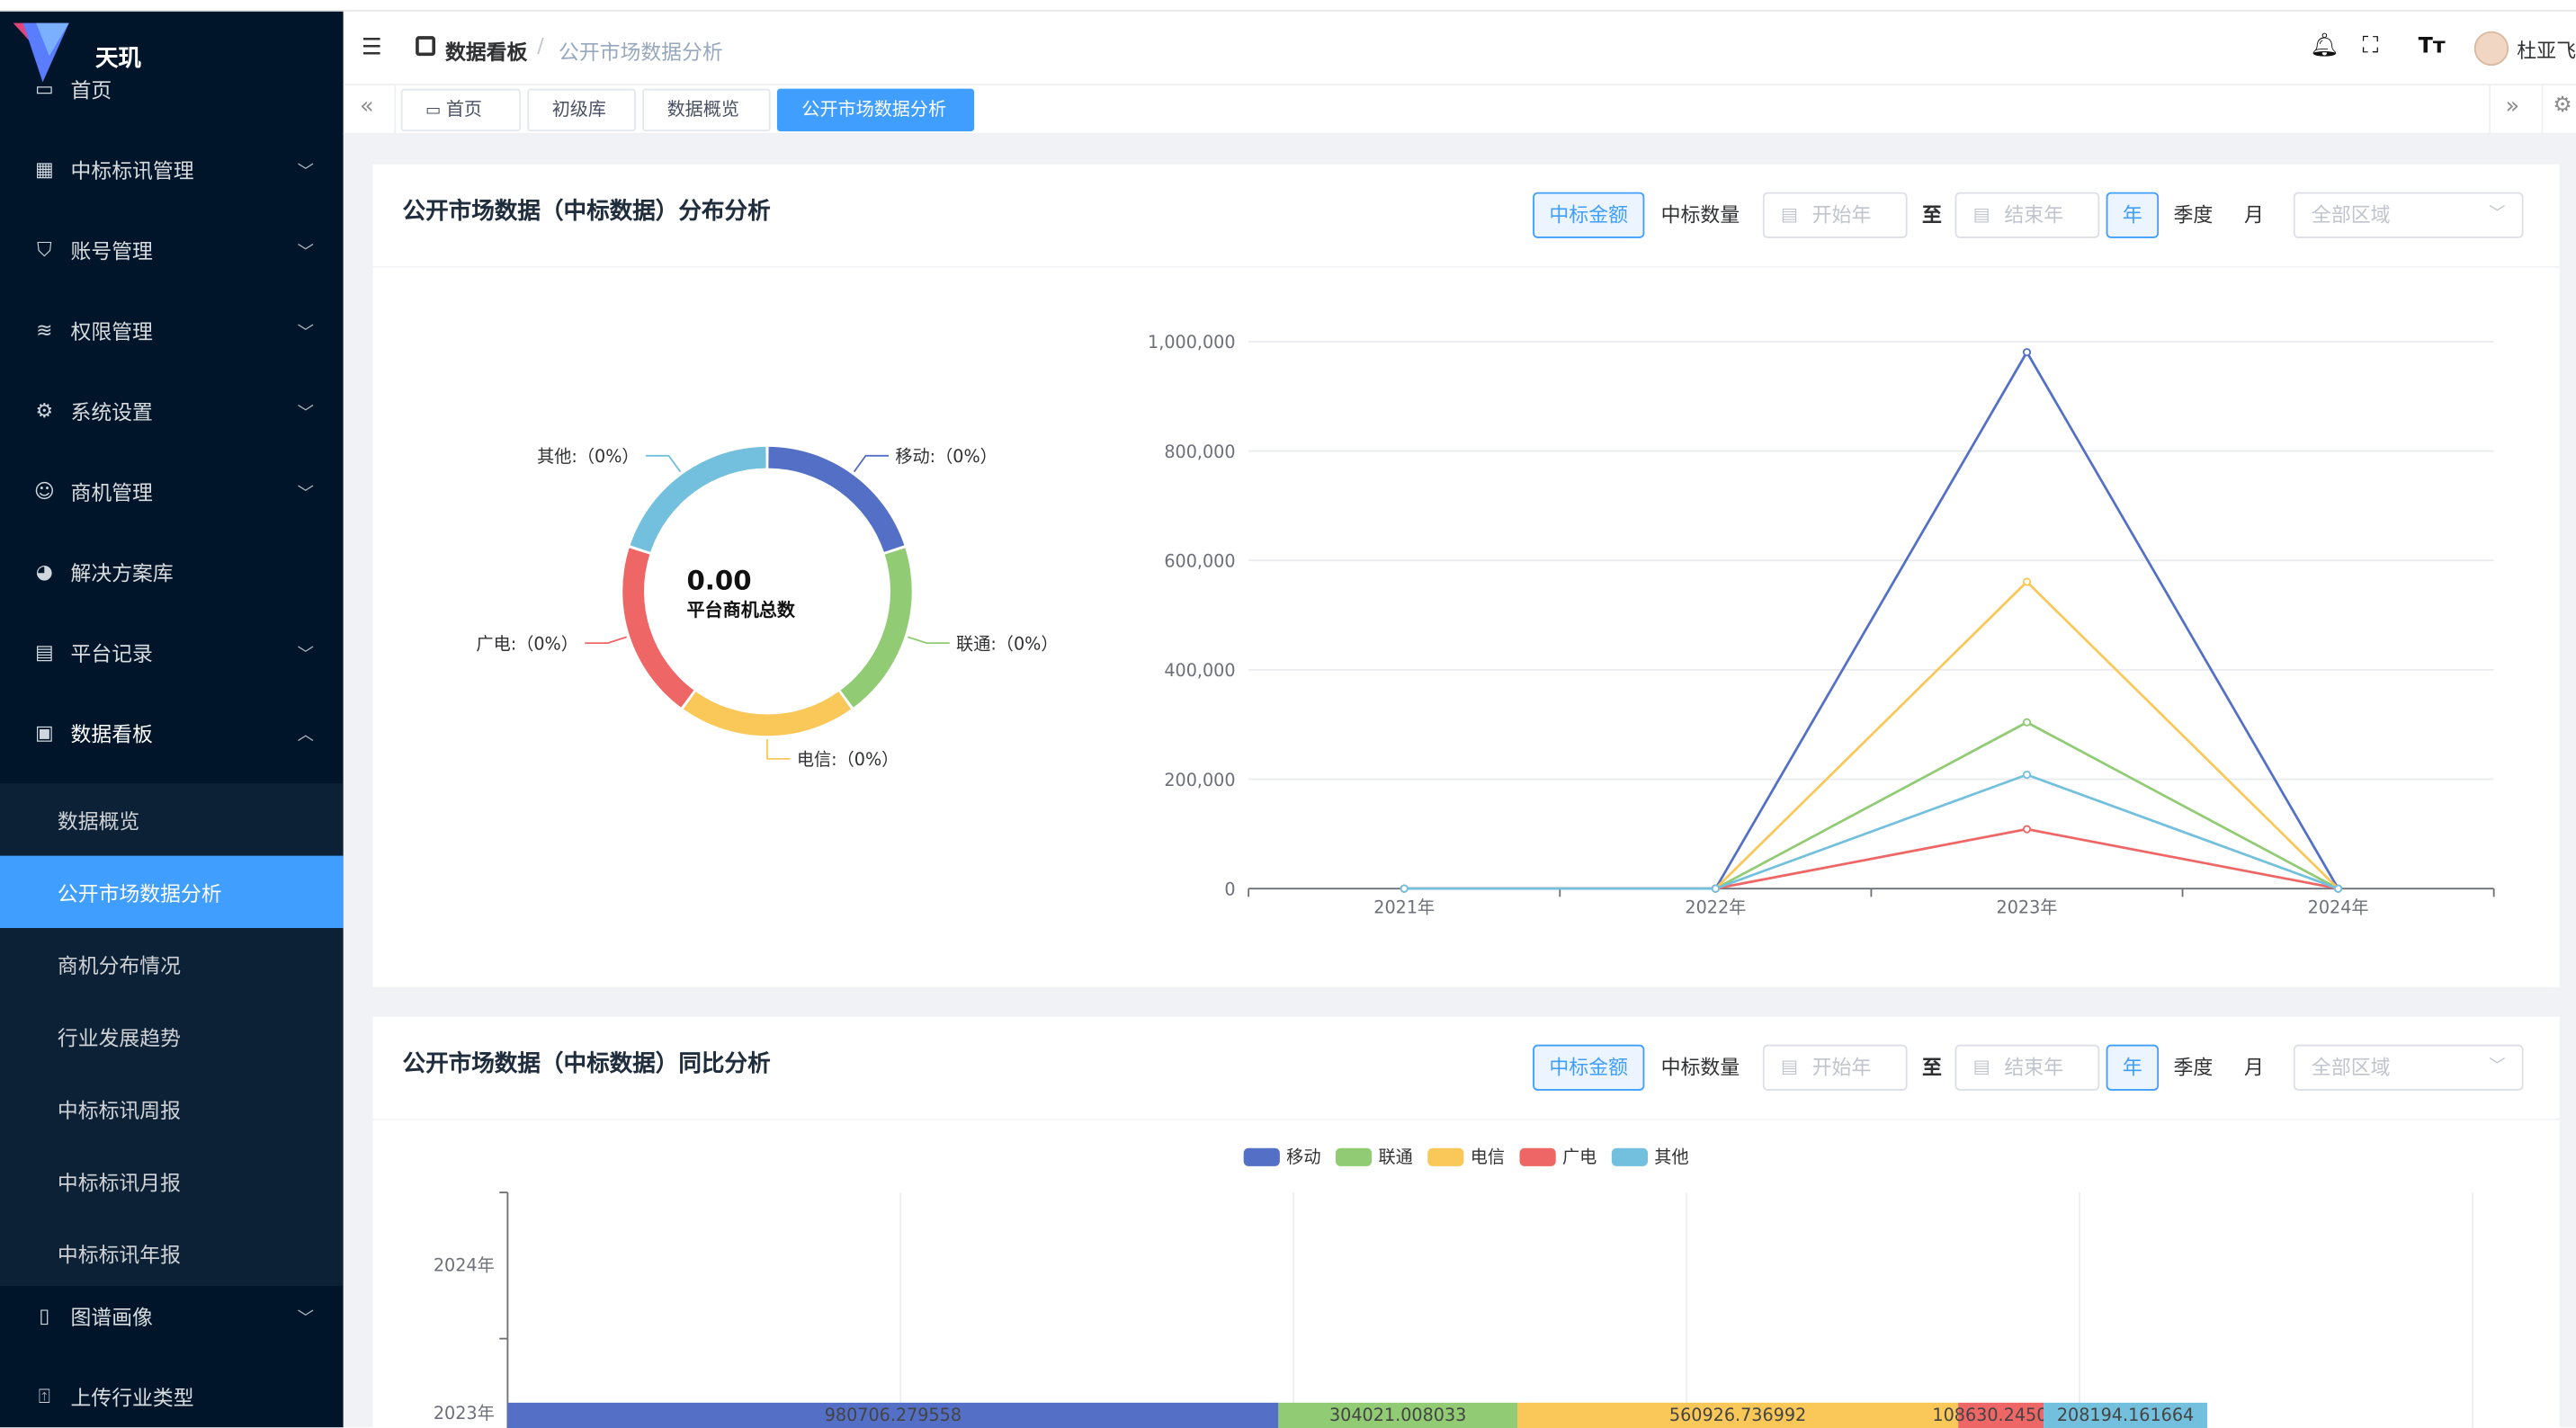 This screenshot has height=1428, width=2576. Describe the element at coordinates (2324, 46) in the screenshot. I see `bell-icon: 🔔︎` at that location.